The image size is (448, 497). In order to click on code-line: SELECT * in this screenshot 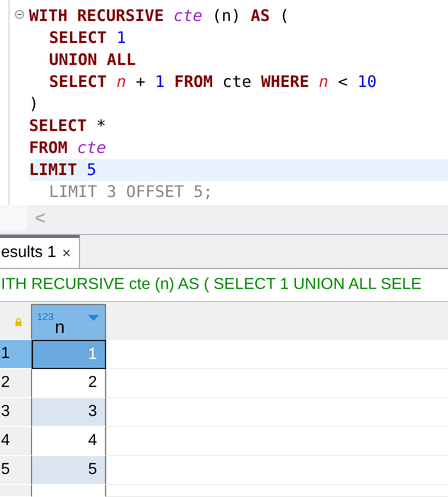, I will do `click(67, 126)`.